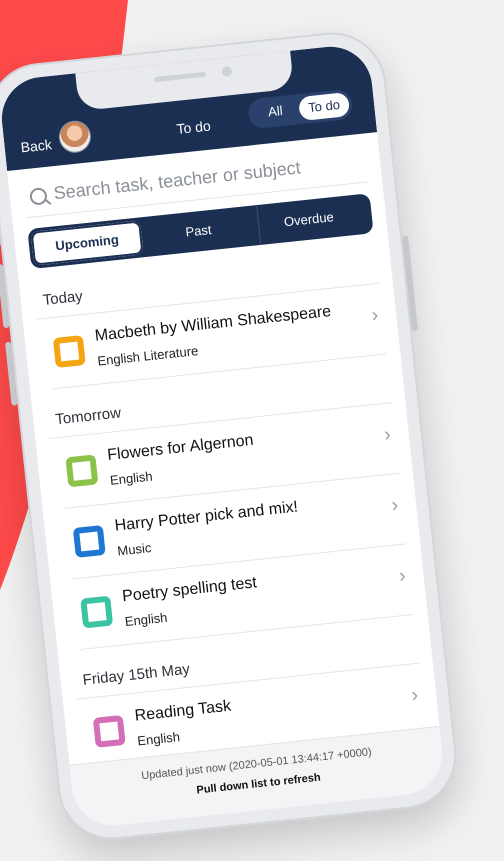 The height and width of the screenshot is (861, 504). Describe the element at coordinates (324, 106) in the screenshot. I see `toggle-to-do: To do` at that location.